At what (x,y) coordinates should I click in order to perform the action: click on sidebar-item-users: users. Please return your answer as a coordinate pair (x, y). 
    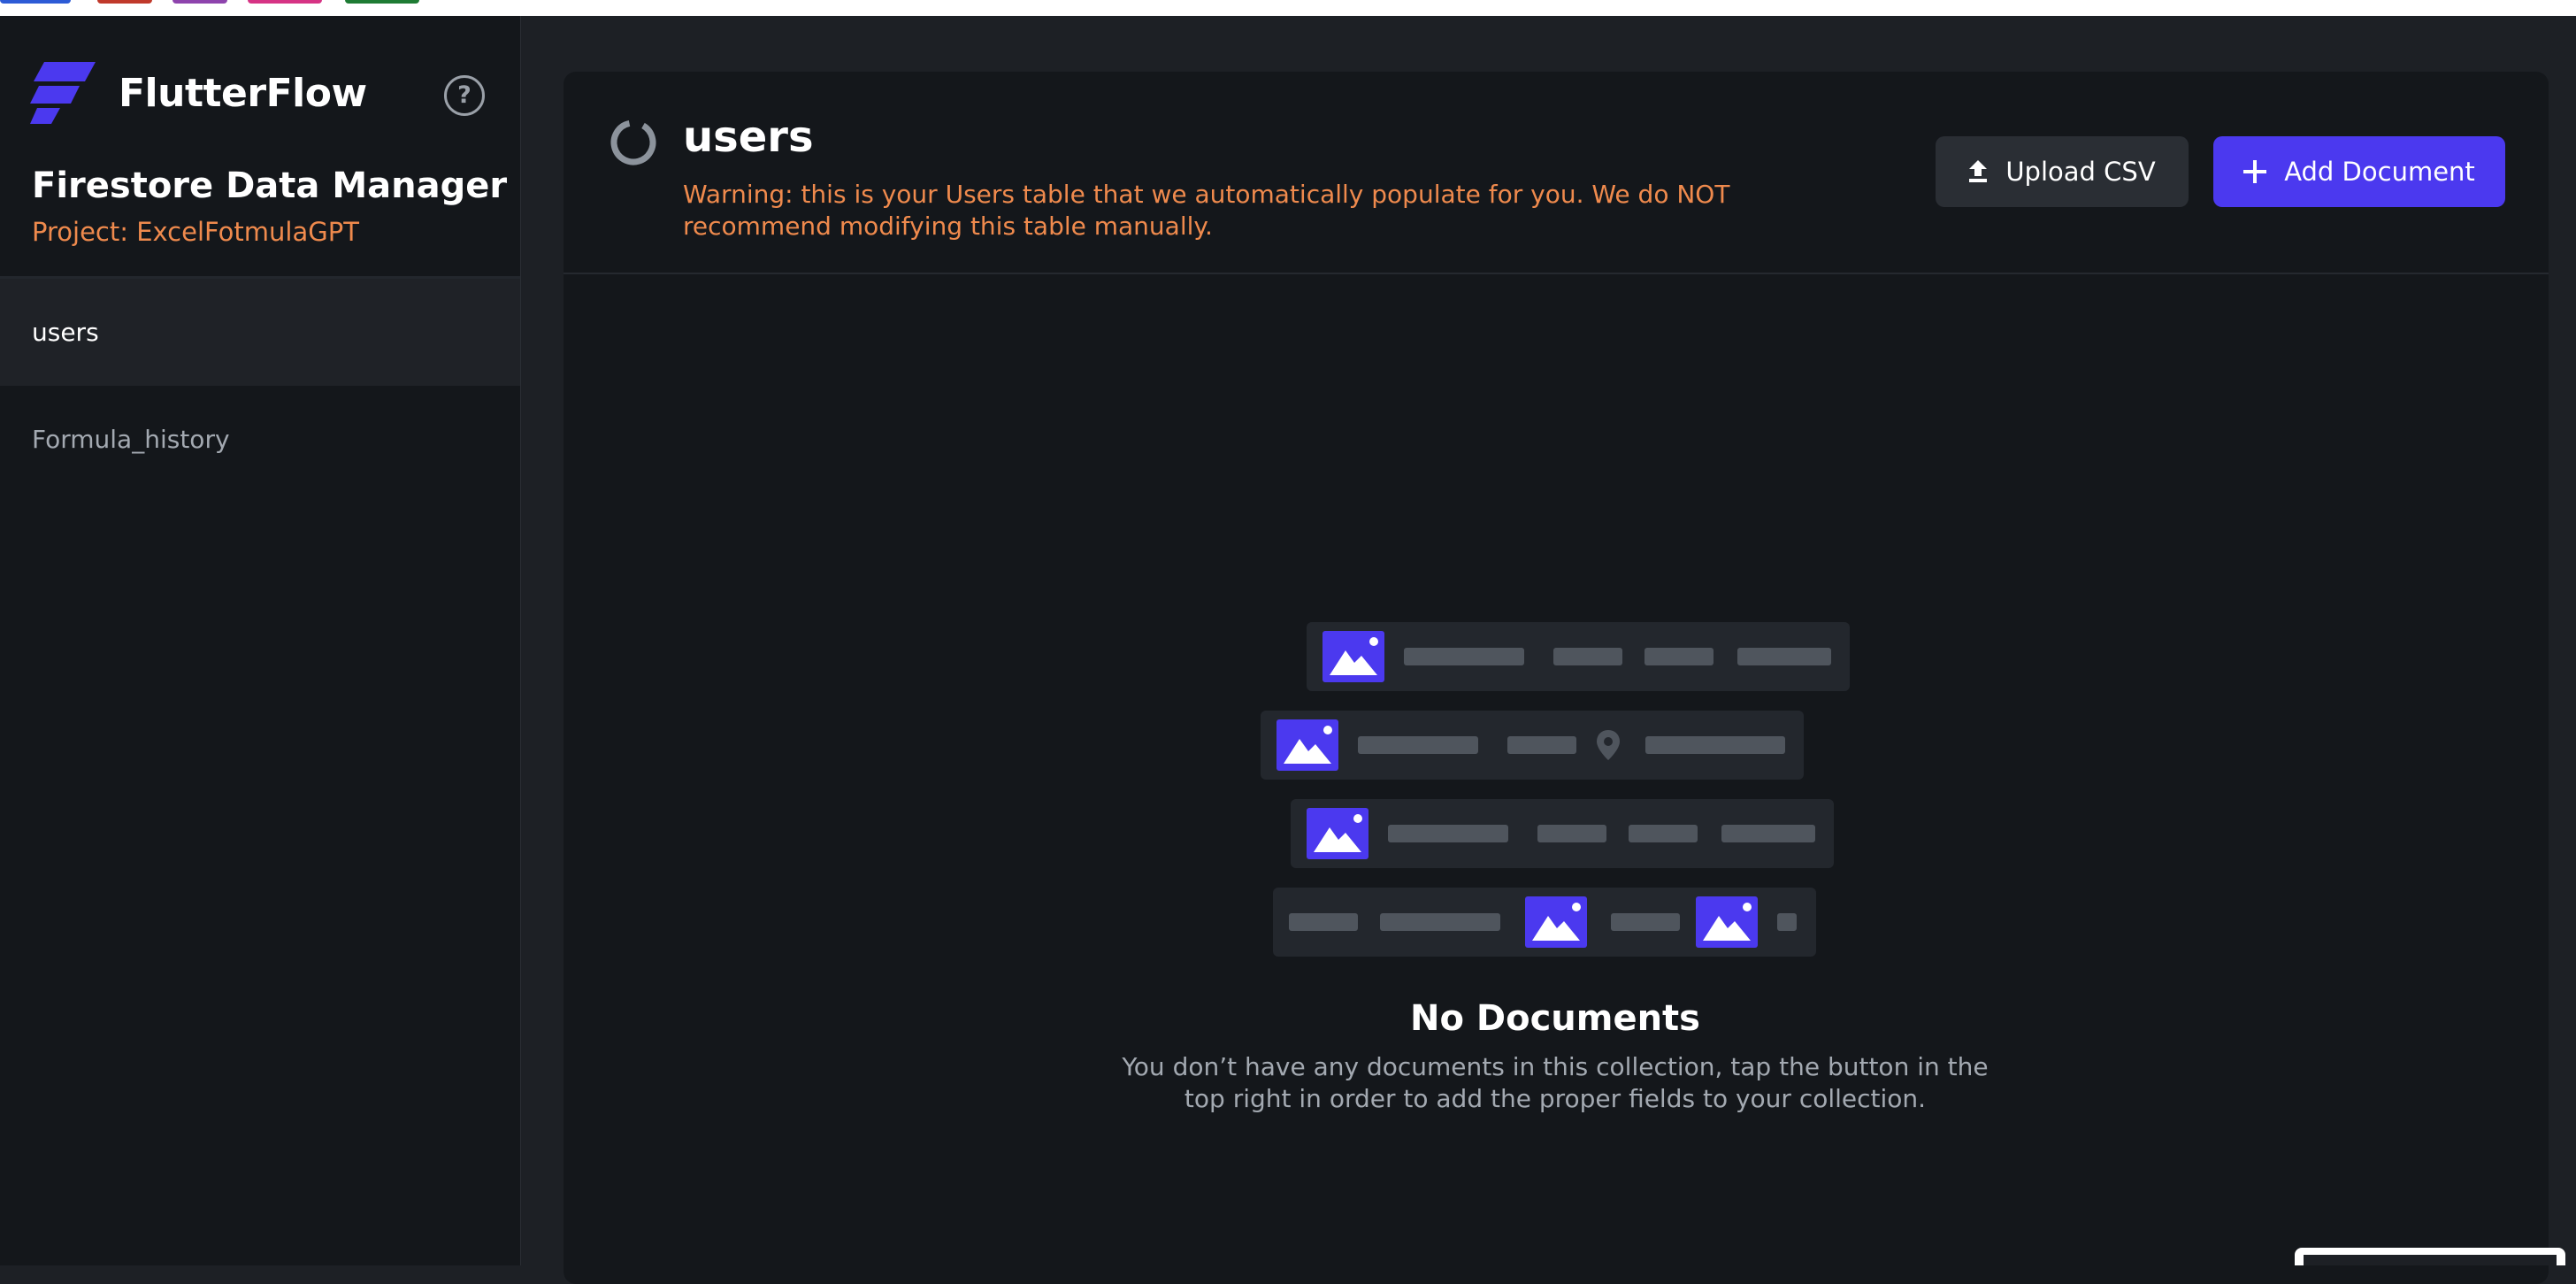
    Looking at the image, I should click on (260, 332).